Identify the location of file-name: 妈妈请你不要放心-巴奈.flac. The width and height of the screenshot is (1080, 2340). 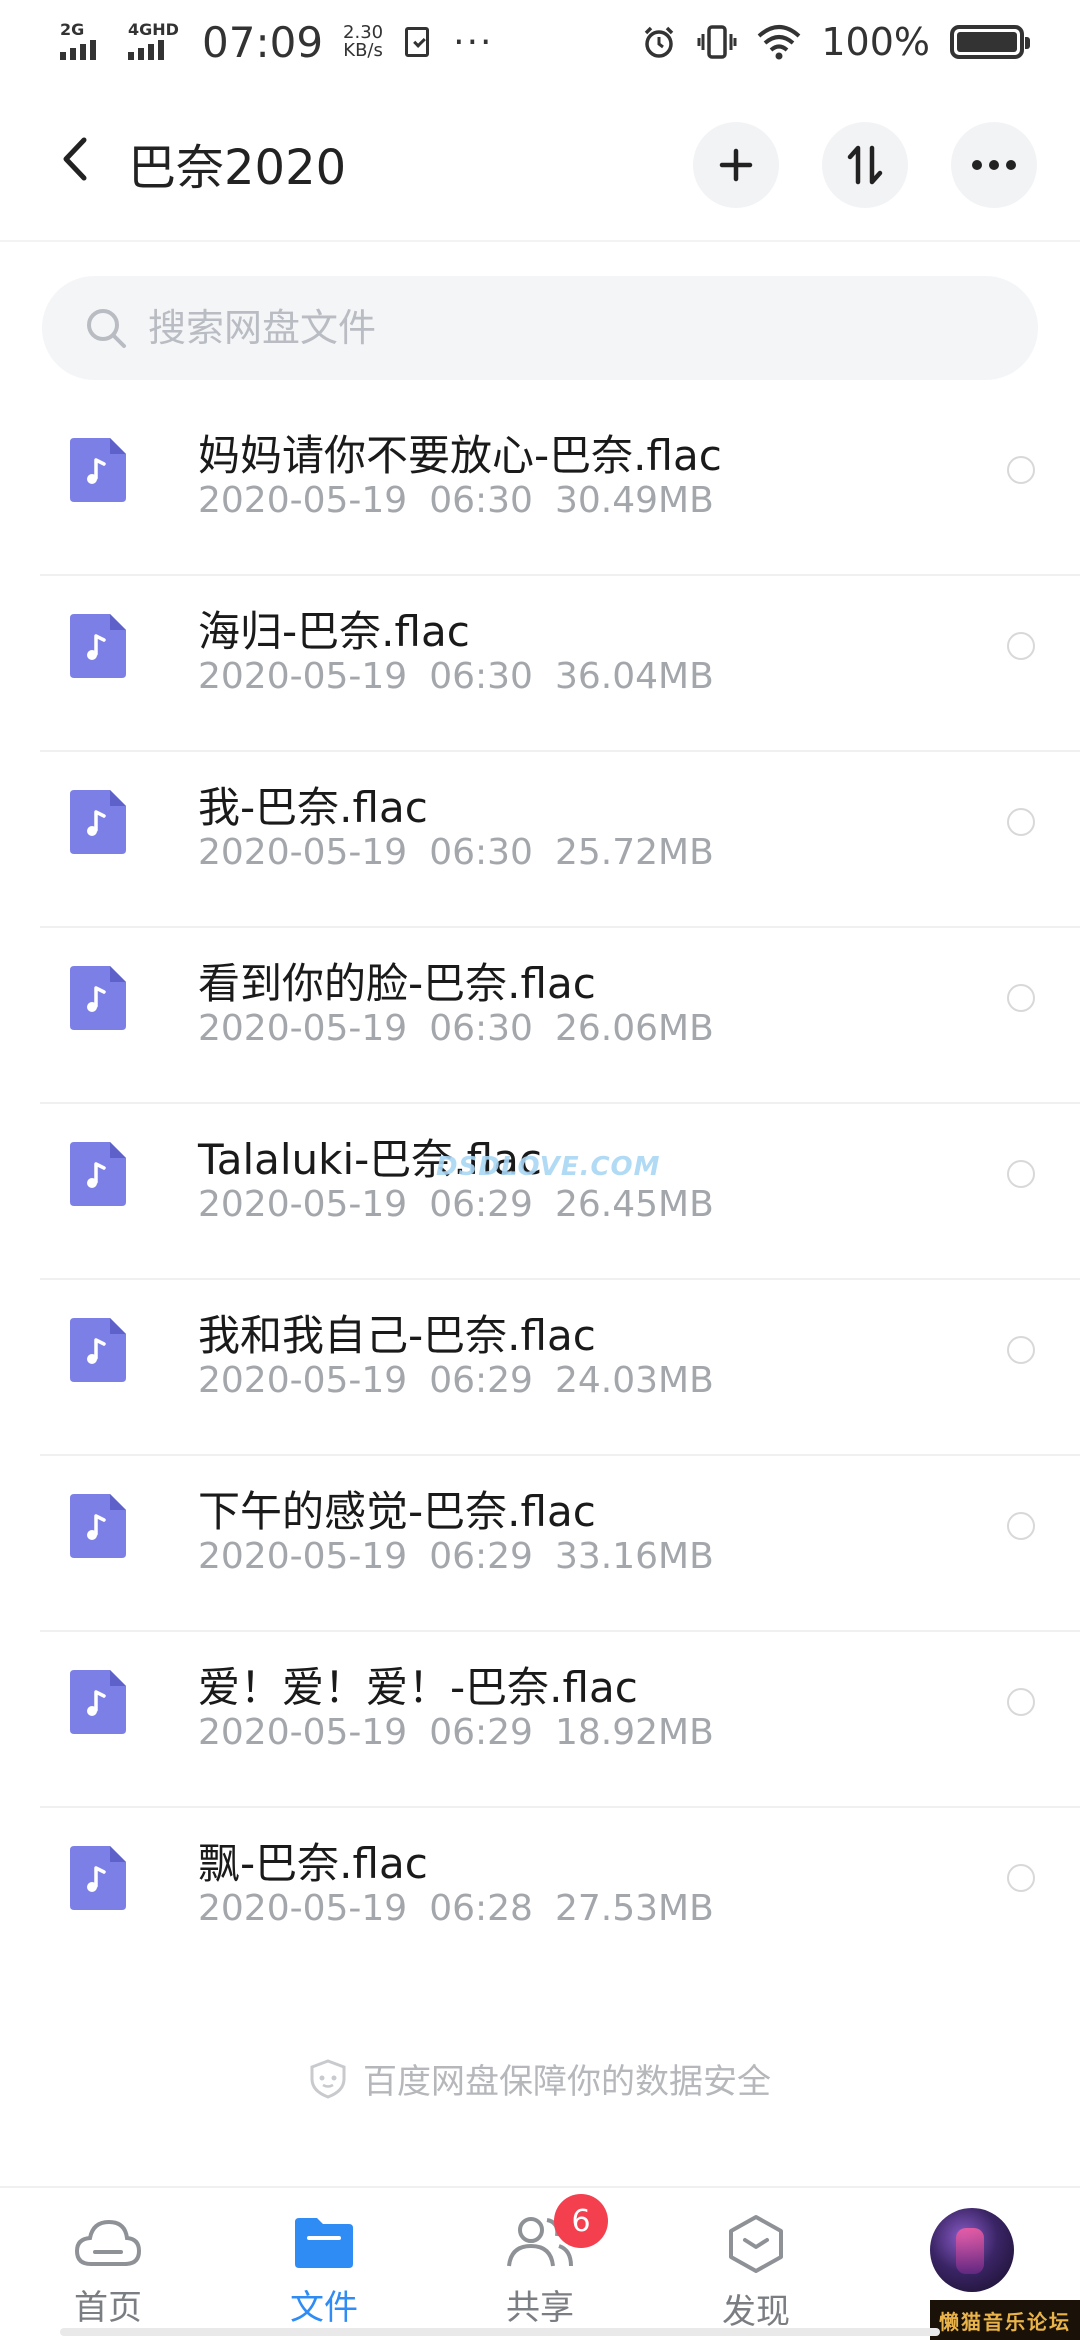
(460, 455).